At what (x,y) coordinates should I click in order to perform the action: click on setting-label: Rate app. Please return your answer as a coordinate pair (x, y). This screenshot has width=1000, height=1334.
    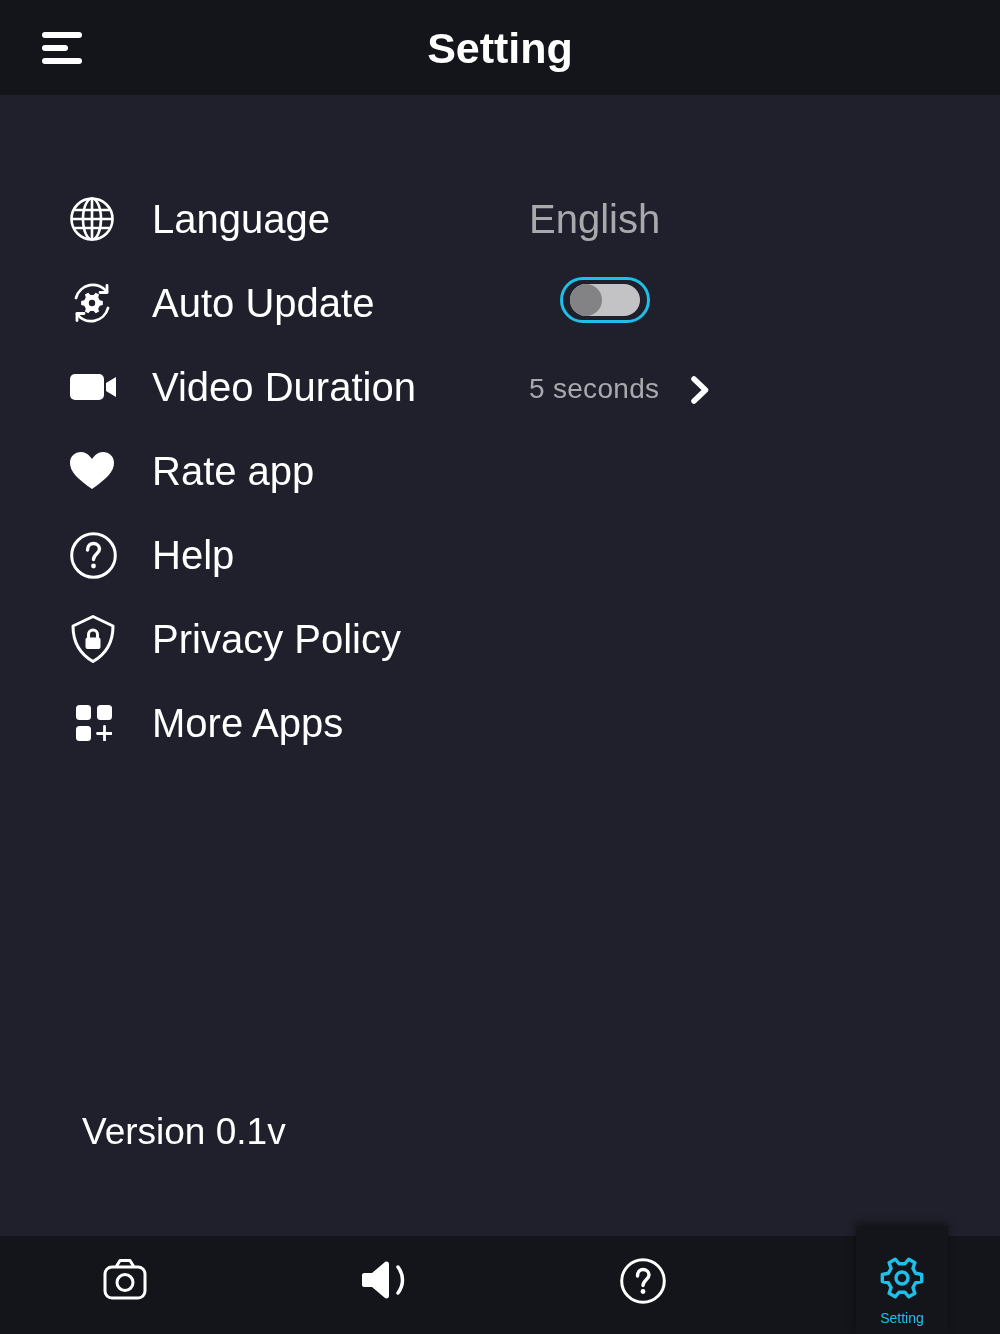
    Looking at the image, I should click on (340, 471).